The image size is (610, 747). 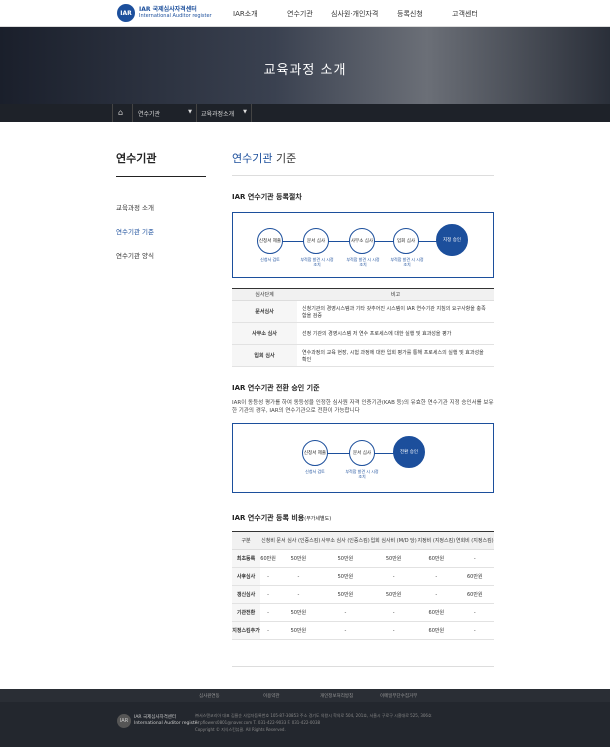 What do you see at coordinates (209, 696) in the screenshot?
I see `footer-link-auditor: 심사원연동` at bounding box center [209, 696].